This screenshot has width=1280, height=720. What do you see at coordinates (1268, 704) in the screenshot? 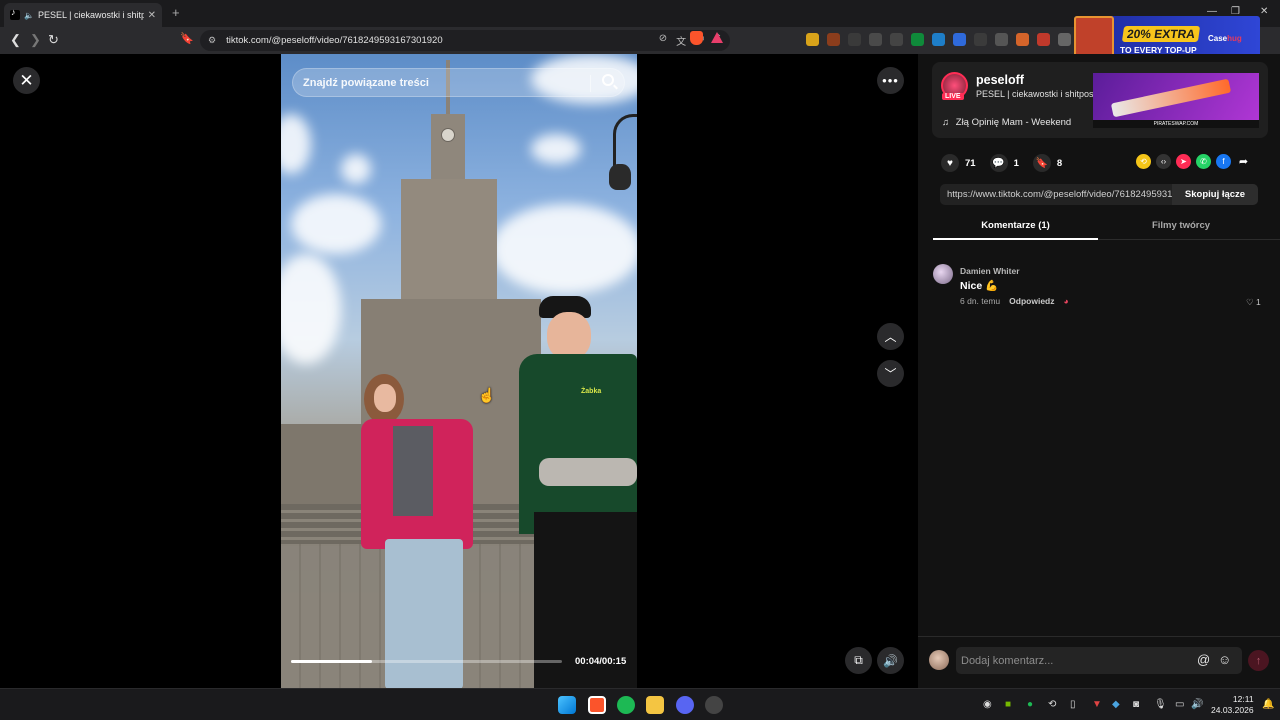
I see `notifications-icon: 🔔` at bounding box center [1268, 704].